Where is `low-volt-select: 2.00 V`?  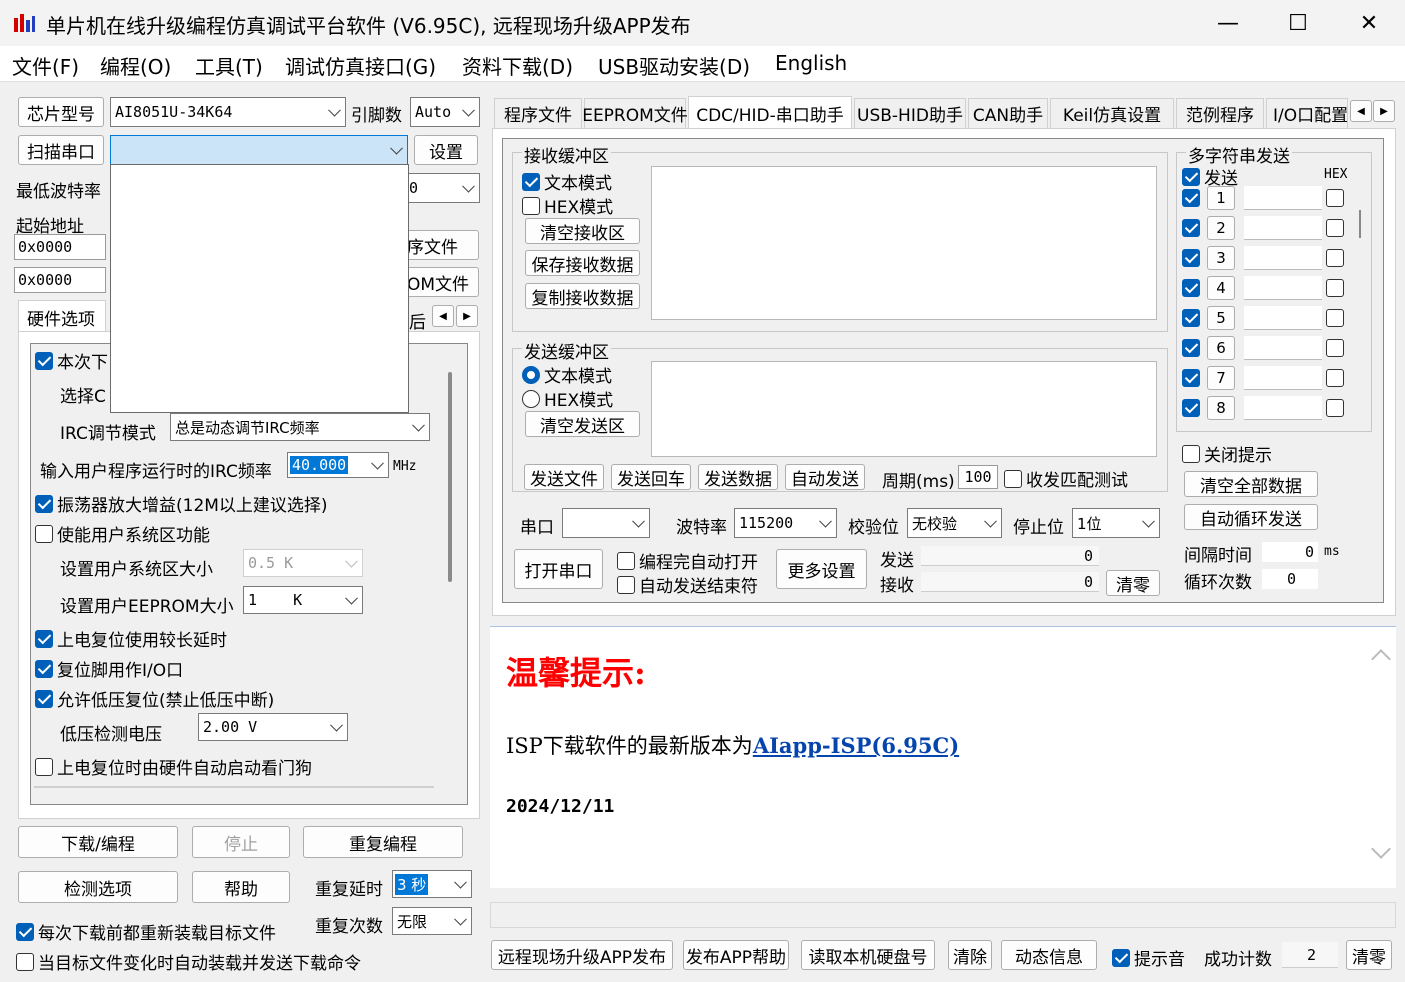 low-volt-select: 2.00 V is located at coordinates (273, 727).